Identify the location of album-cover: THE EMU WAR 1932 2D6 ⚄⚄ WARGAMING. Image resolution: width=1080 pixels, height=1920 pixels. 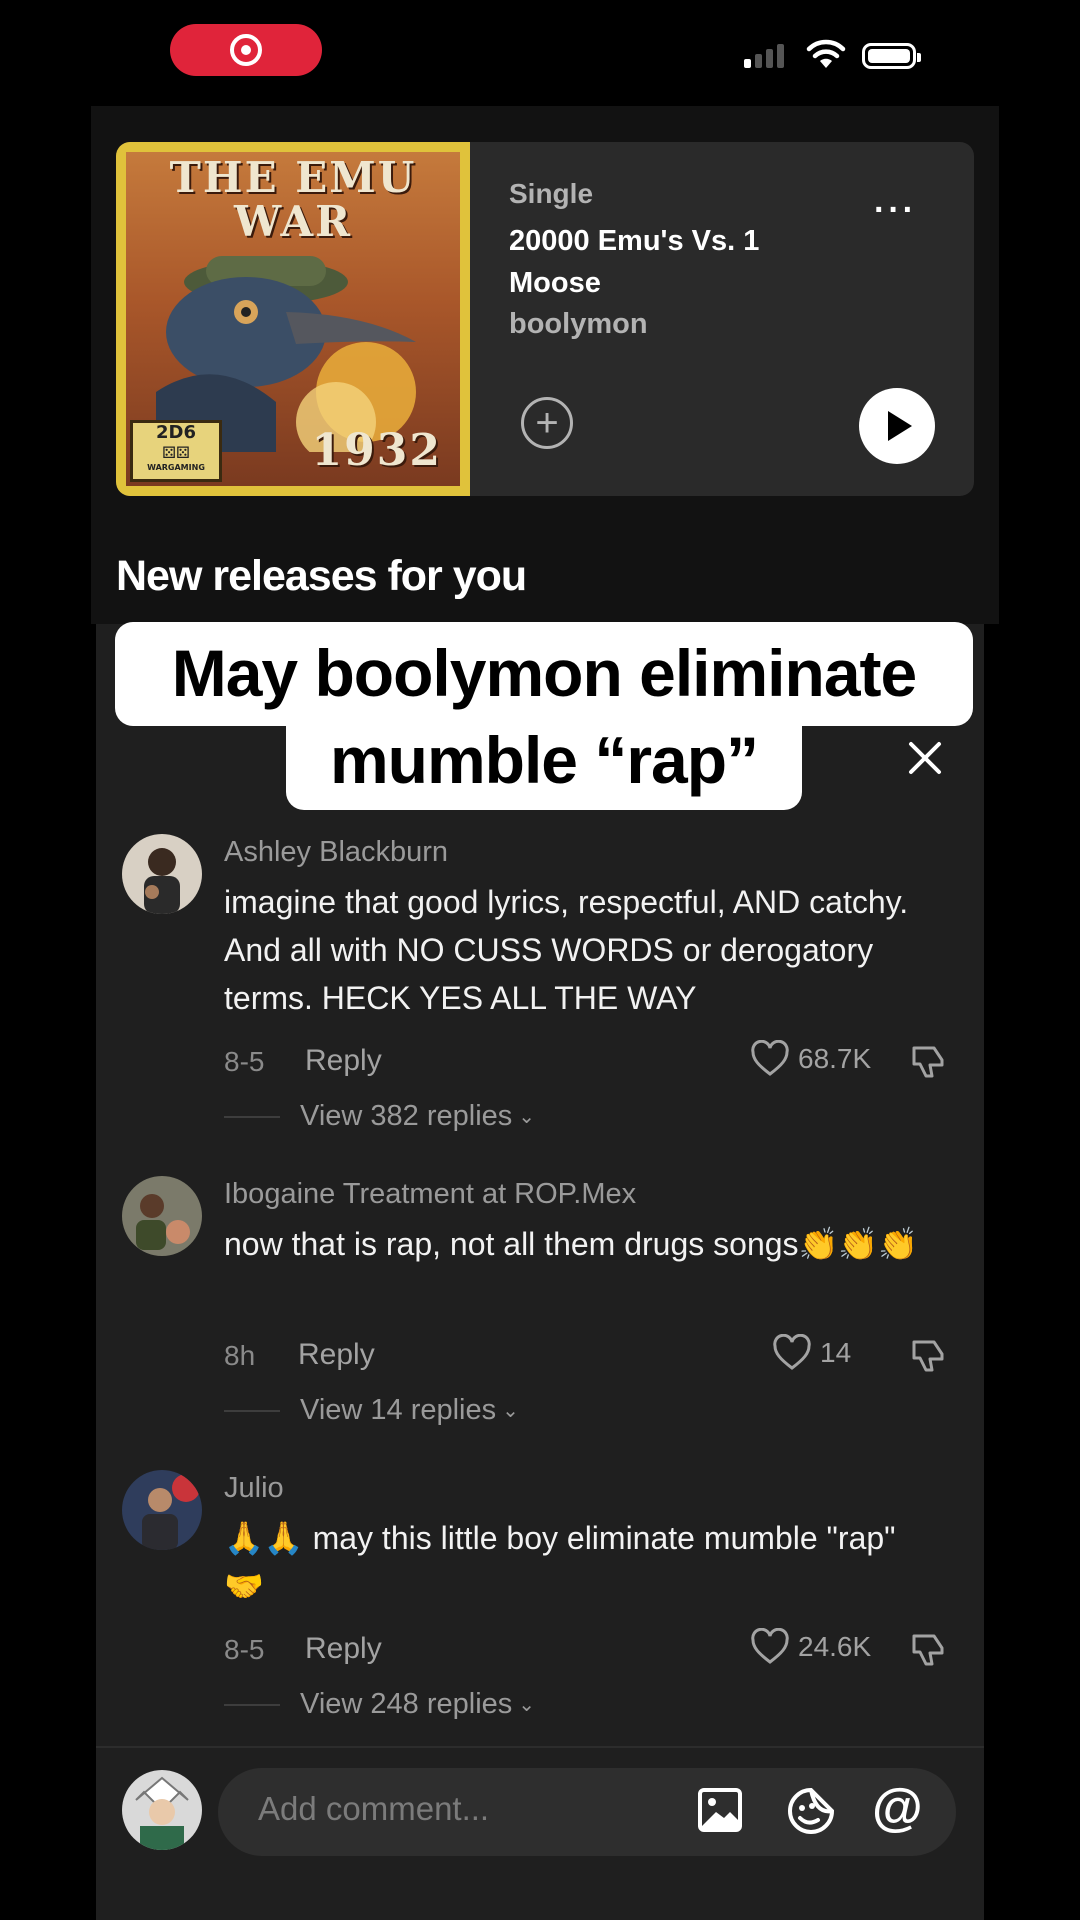
(293, 319).